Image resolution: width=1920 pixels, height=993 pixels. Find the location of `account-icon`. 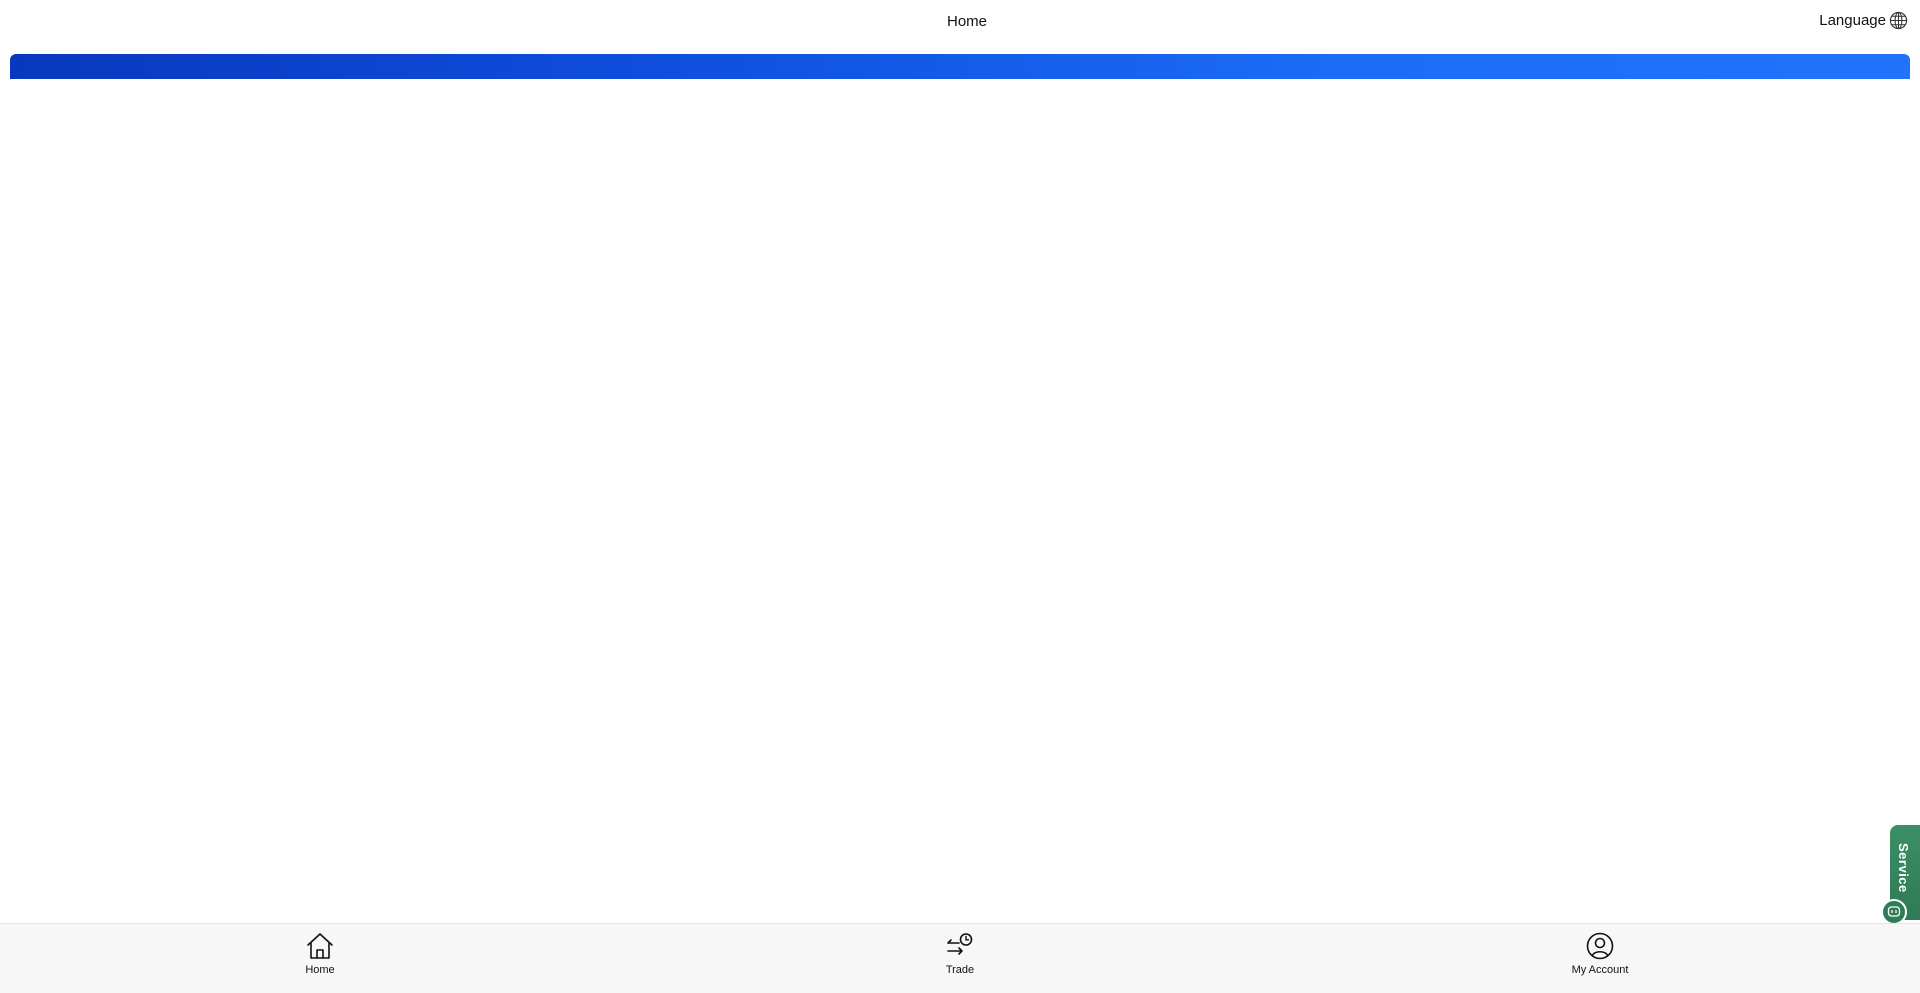

account-icon is located at coordinates (1600, 946).